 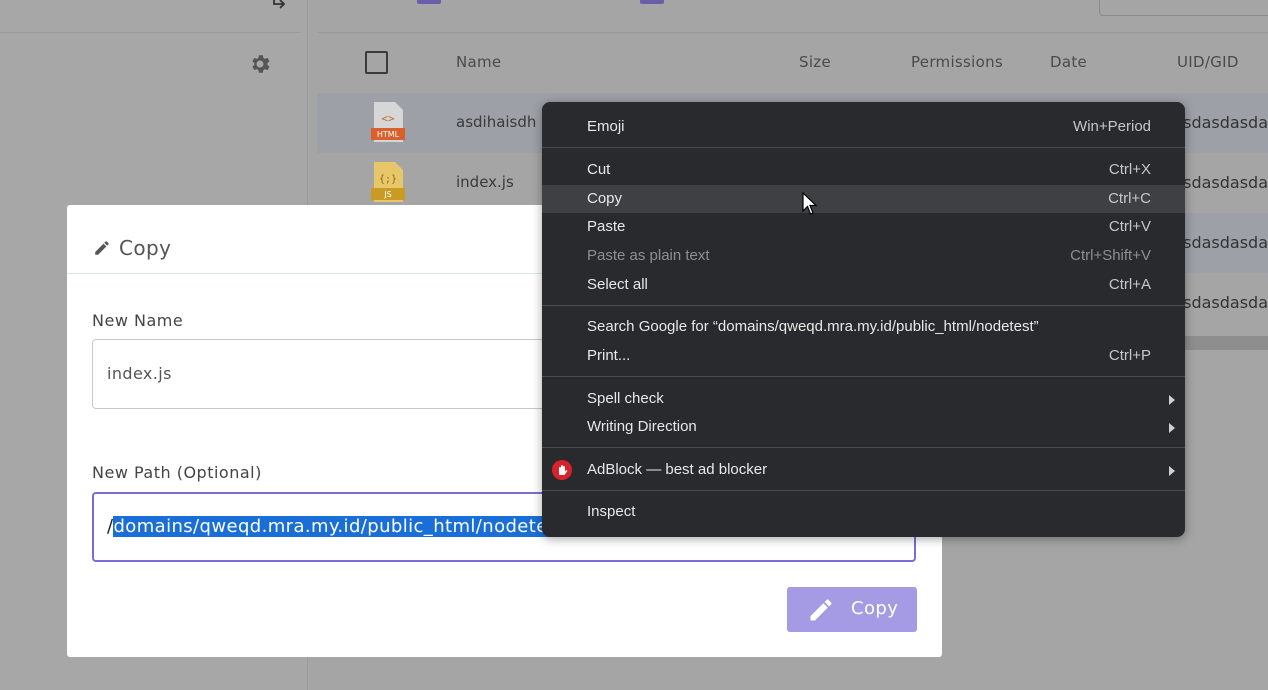 I want to click on html-file-icon: <> HTML, so click(x=388, y=122).